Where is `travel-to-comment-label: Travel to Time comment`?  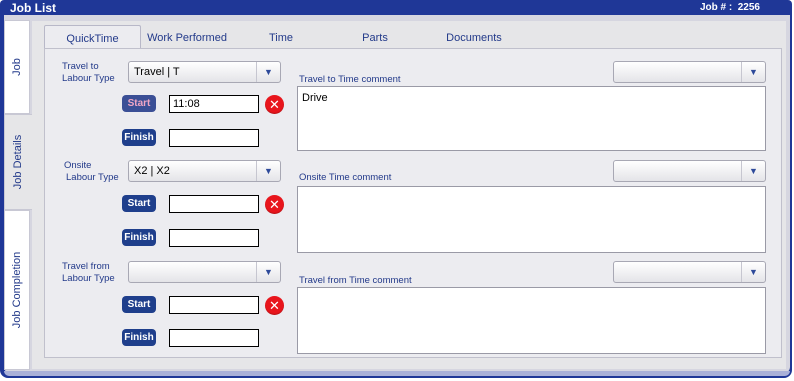 travel-to-comment-label: Travel to Time comment is located at coordinates (350, 79).